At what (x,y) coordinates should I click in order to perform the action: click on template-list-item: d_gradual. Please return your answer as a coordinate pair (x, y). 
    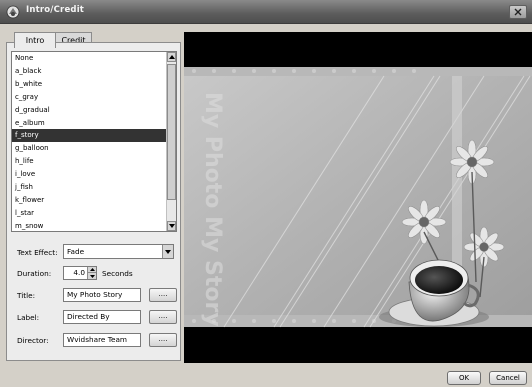
    Looking at the image, I should click on (89, 110).